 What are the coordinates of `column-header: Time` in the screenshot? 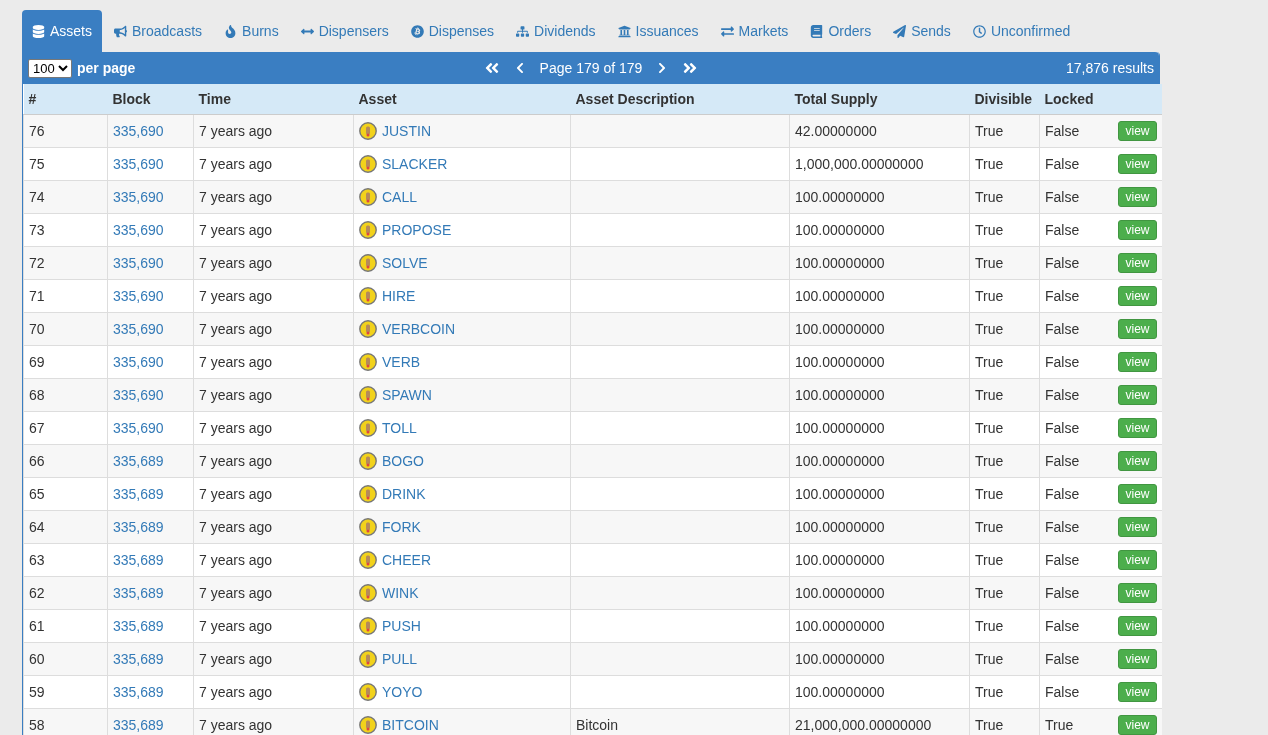 It's located at (273, 99).